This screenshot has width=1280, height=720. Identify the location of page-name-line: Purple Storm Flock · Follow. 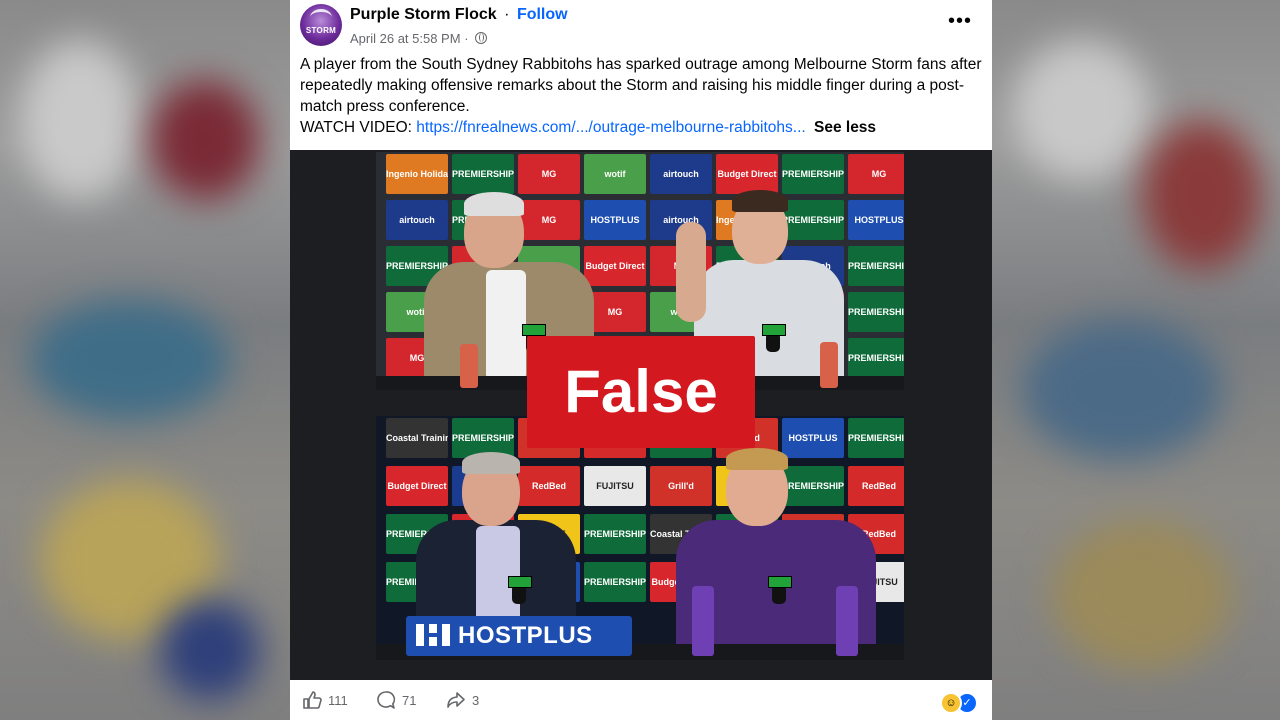
(459, 15).